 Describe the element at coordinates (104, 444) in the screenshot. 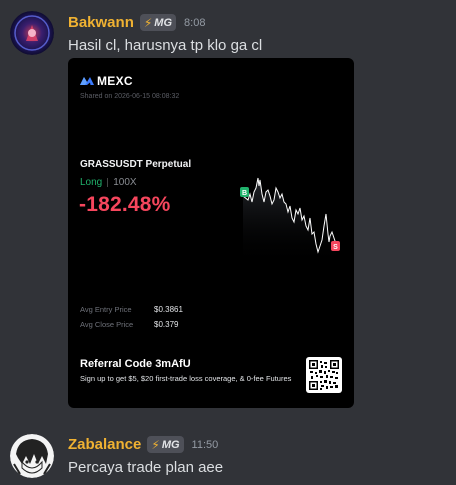

I see `username: Zabalance` at that location.